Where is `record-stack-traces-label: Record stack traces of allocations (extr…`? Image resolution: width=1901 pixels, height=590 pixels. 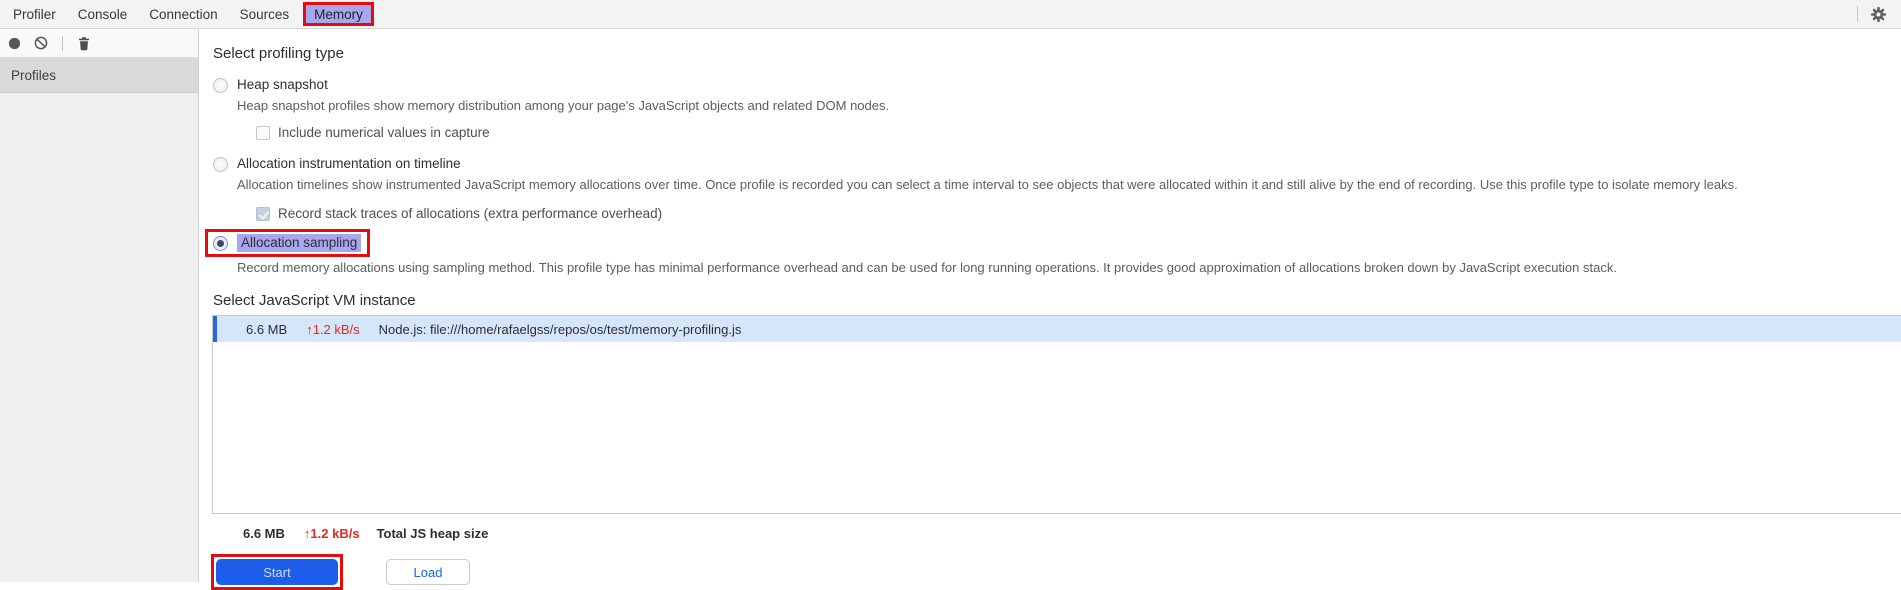
record-stack-traces-label: Record stack traces of allocations (extr… is located at coordinates (470, 213).